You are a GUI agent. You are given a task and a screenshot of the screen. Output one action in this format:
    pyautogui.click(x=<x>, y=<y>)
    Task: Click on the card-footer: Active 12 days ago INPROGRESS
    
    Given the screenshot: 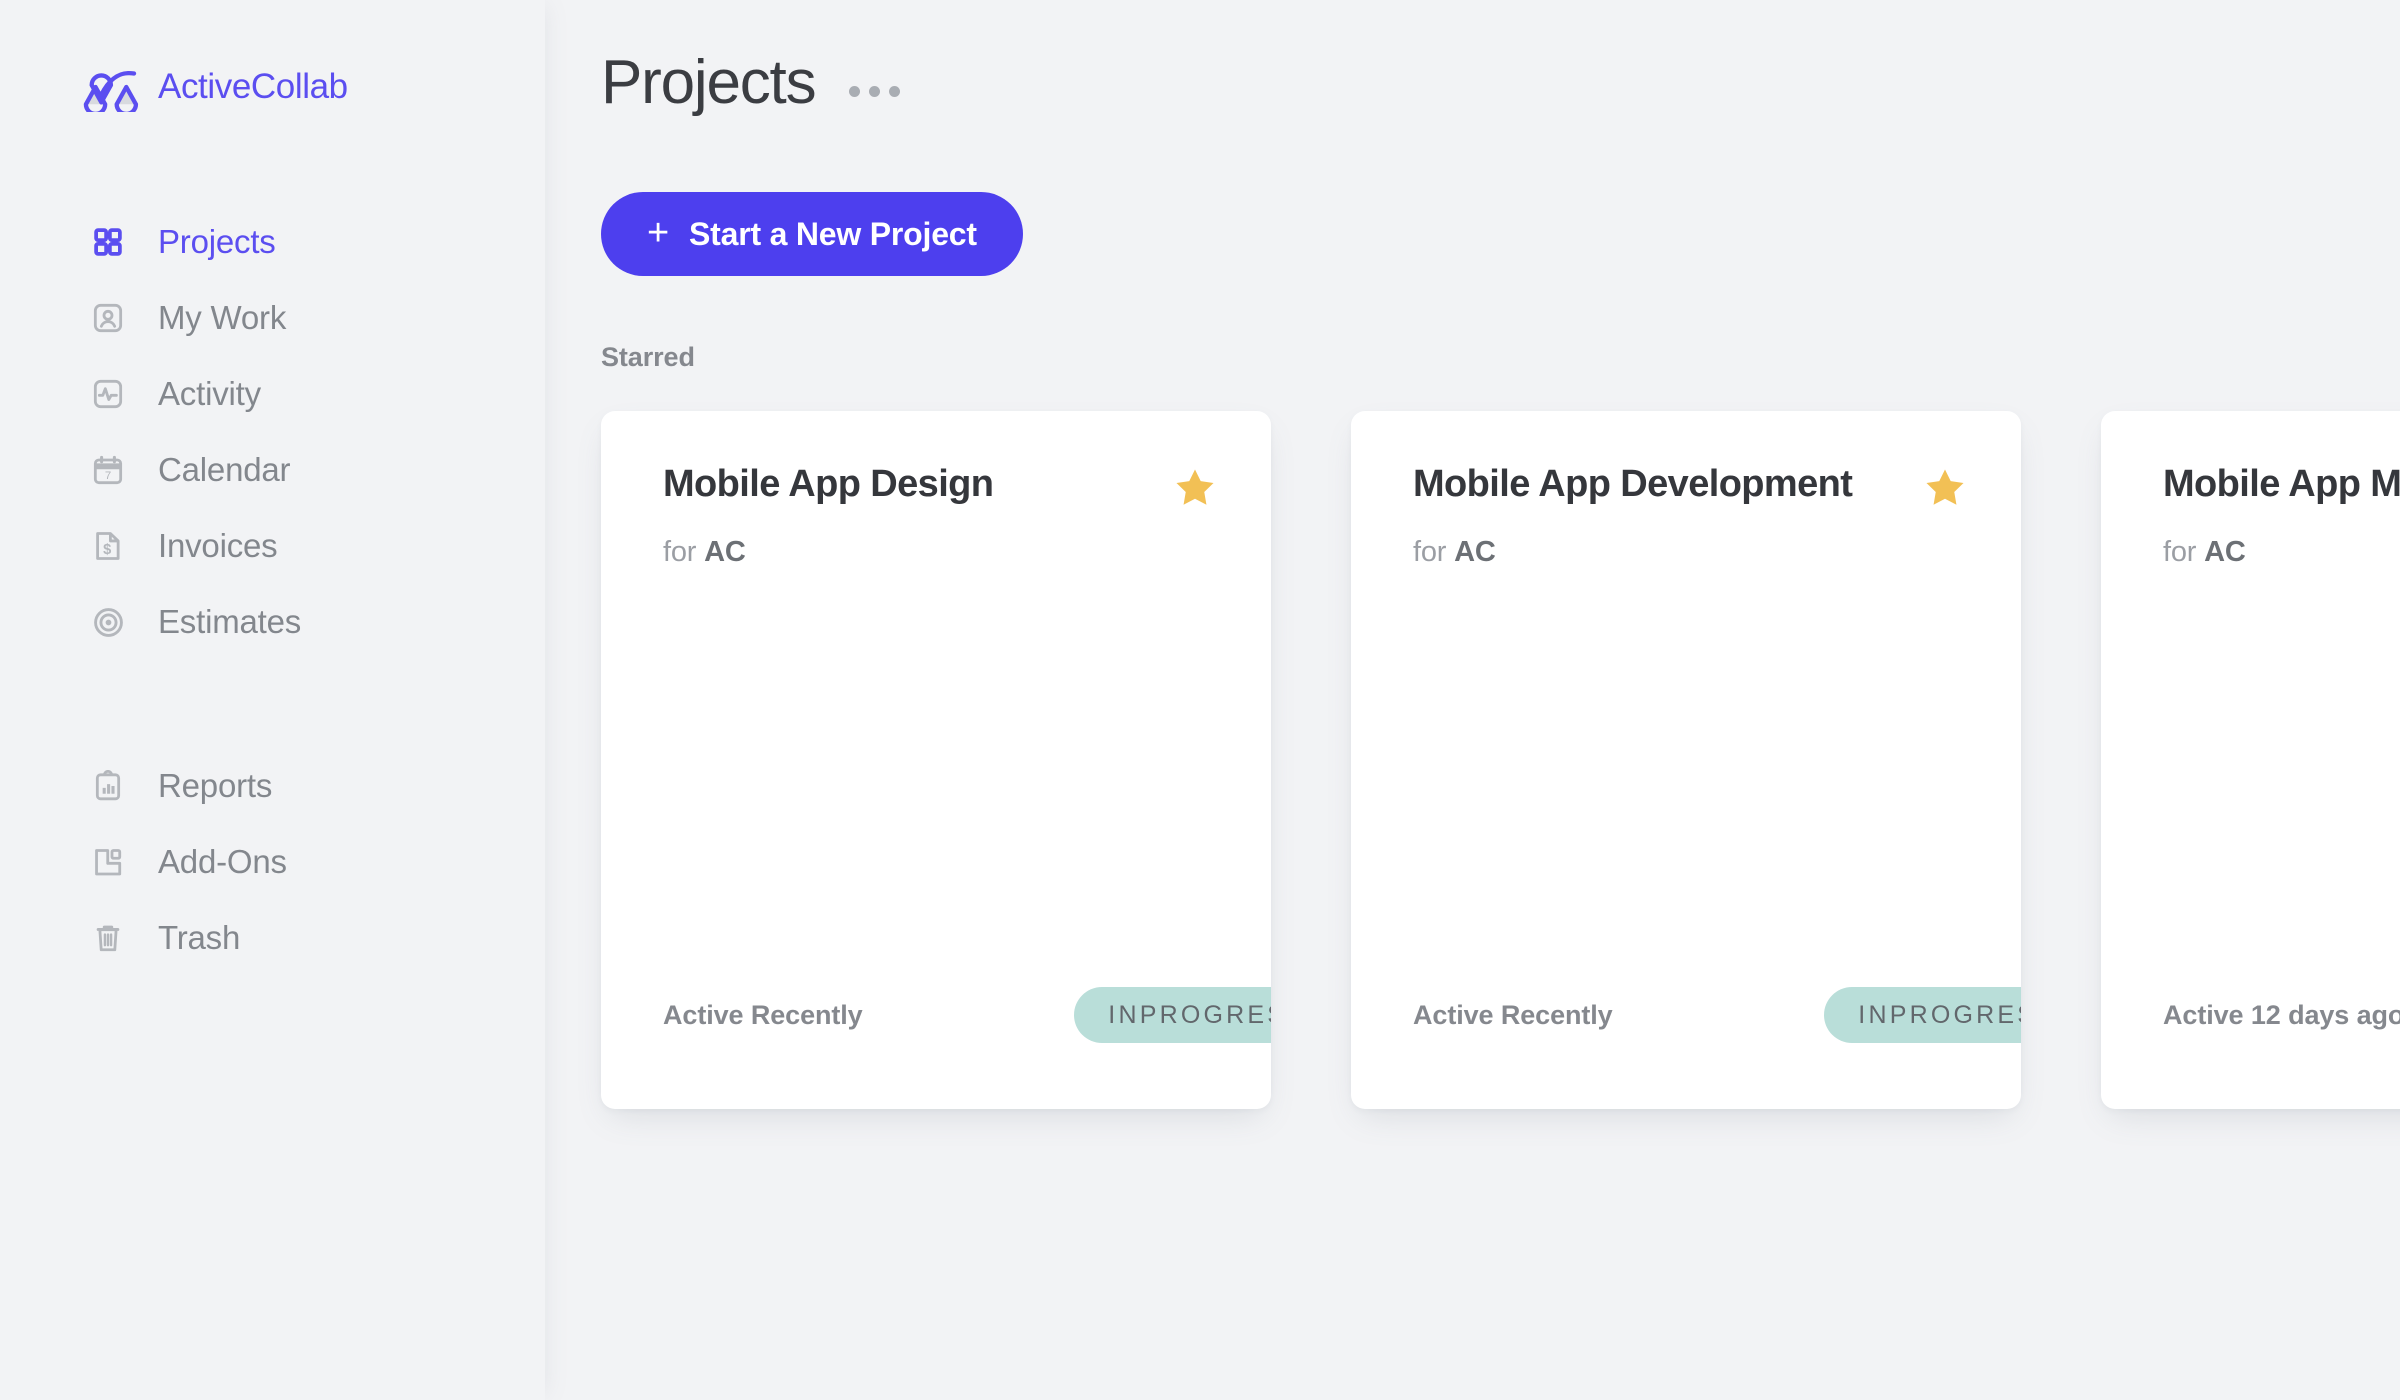 What is the action you would take?
    pyautogui.click(x=2250, y=1015)
    